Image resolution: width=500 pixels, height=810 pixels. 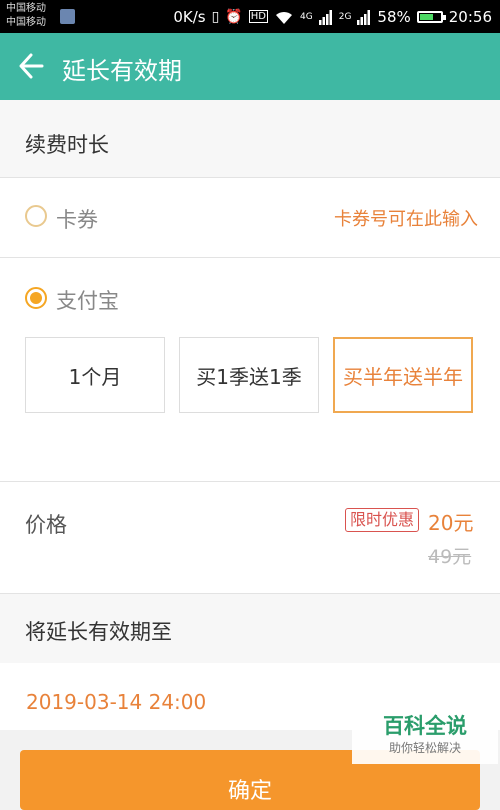 What do you see at coordinates (425, 726) in the screenshot?
I see `watermark-main: 百科全说` at bounding box center [425, 726].